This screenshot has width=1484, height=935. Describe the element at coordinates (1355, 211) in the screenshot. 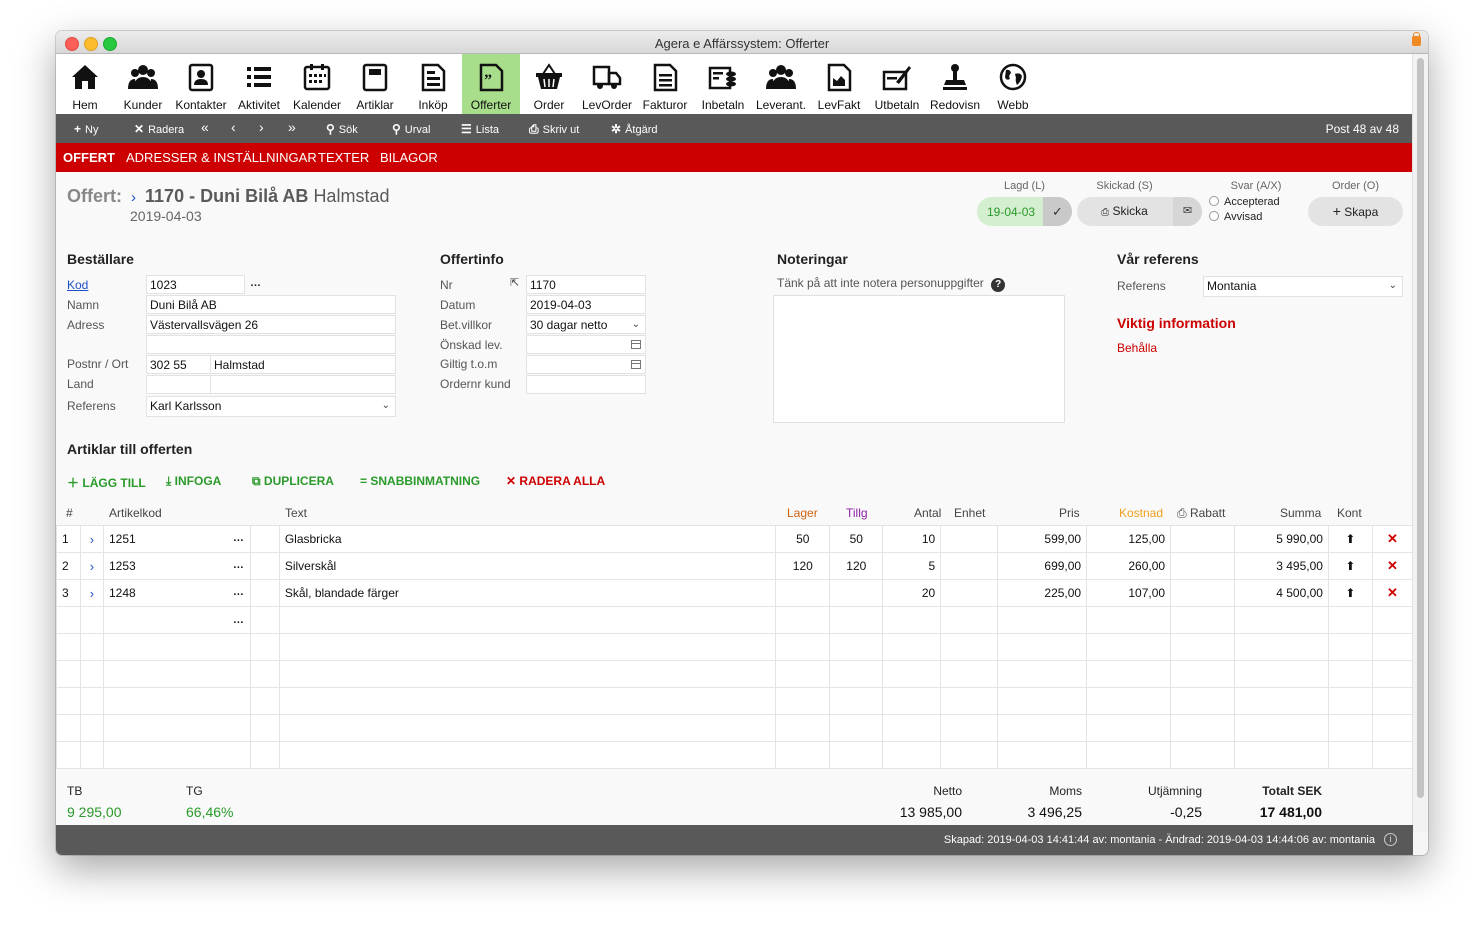

I see `create-order-button: + Skapa` at that location.